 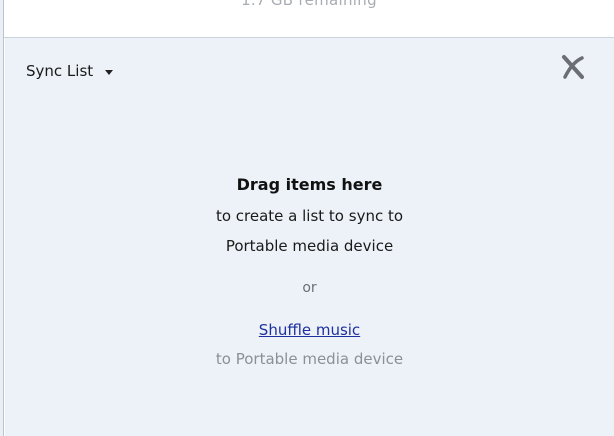 I want to click on shuffle-music-link: Shuffle music, so click(x=309, y=330).